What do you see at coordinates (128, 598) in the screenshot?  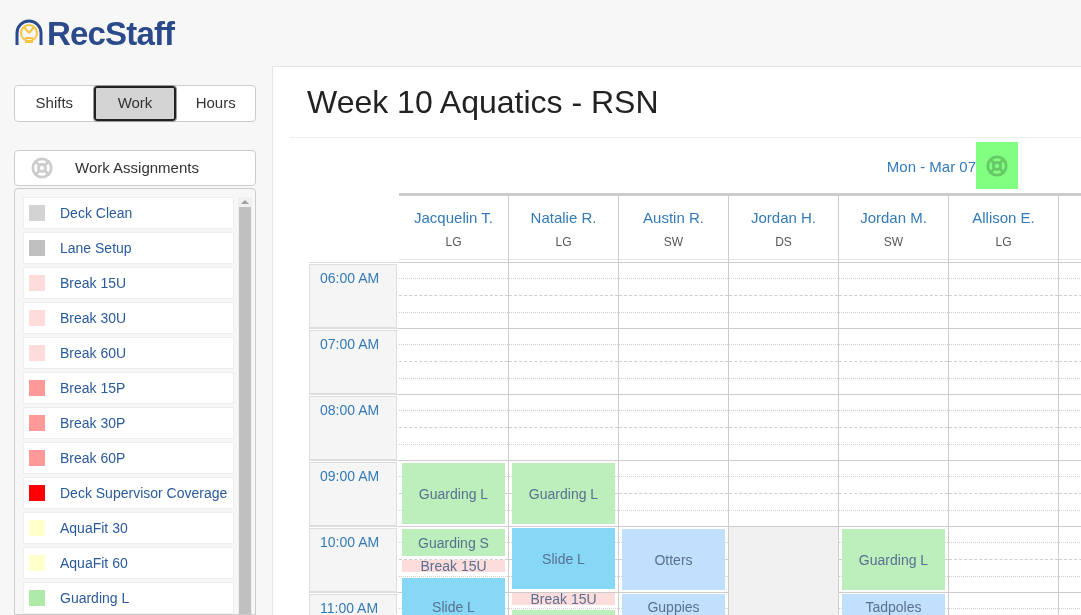 I see `assignment-item: Guarding L` at bounding box center [128, 598].